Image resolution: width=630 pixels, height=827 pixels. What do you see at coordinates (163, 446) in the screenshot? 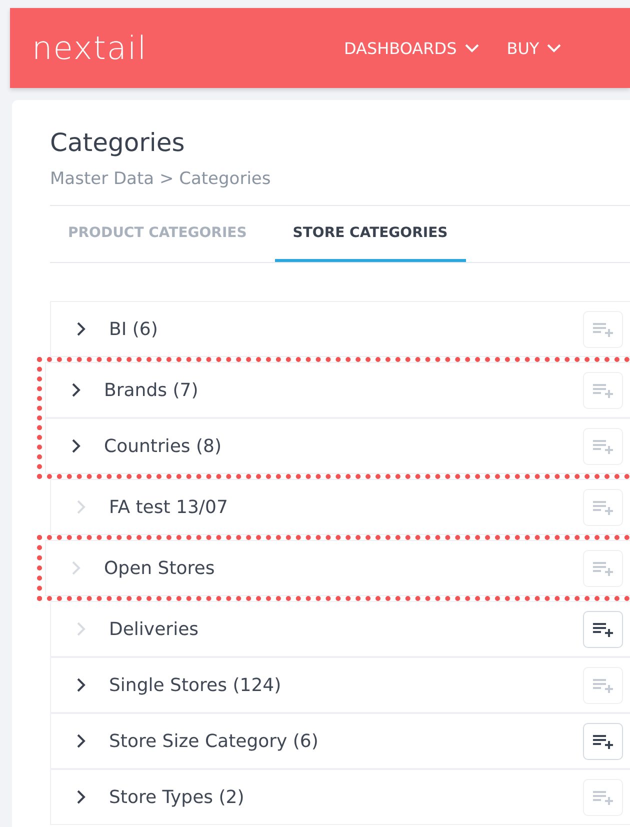
I see `category-name: Countries (8)` at bounding box center [163, 446].